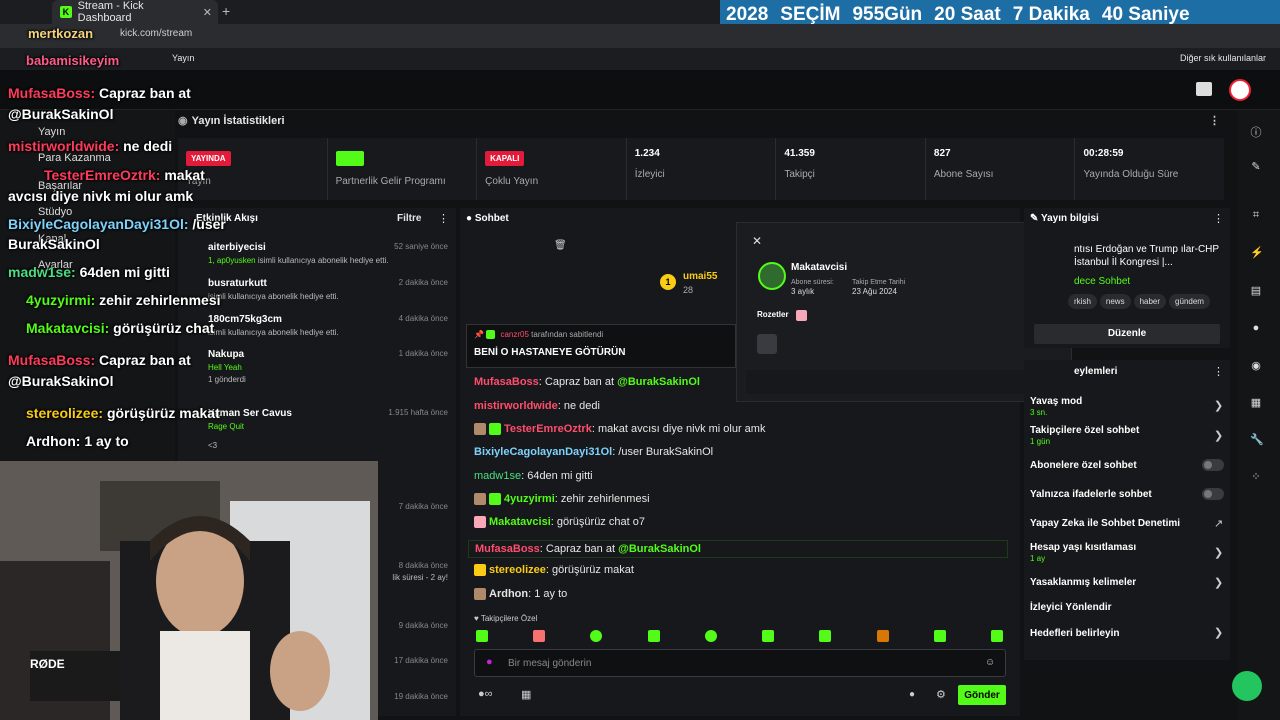 The image size is (1280, 720). I want to click on chat-icon: ●, so click(1256, 328).